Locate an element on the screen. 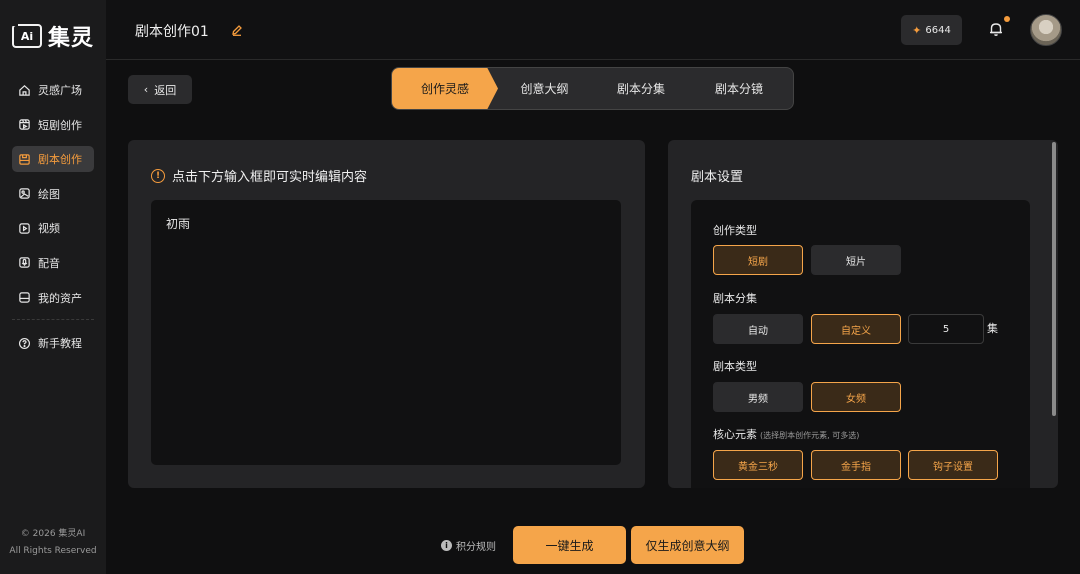 The image size is (1080, 574). tab-outline: 创意大纲 is located at coordinates (544, 88).